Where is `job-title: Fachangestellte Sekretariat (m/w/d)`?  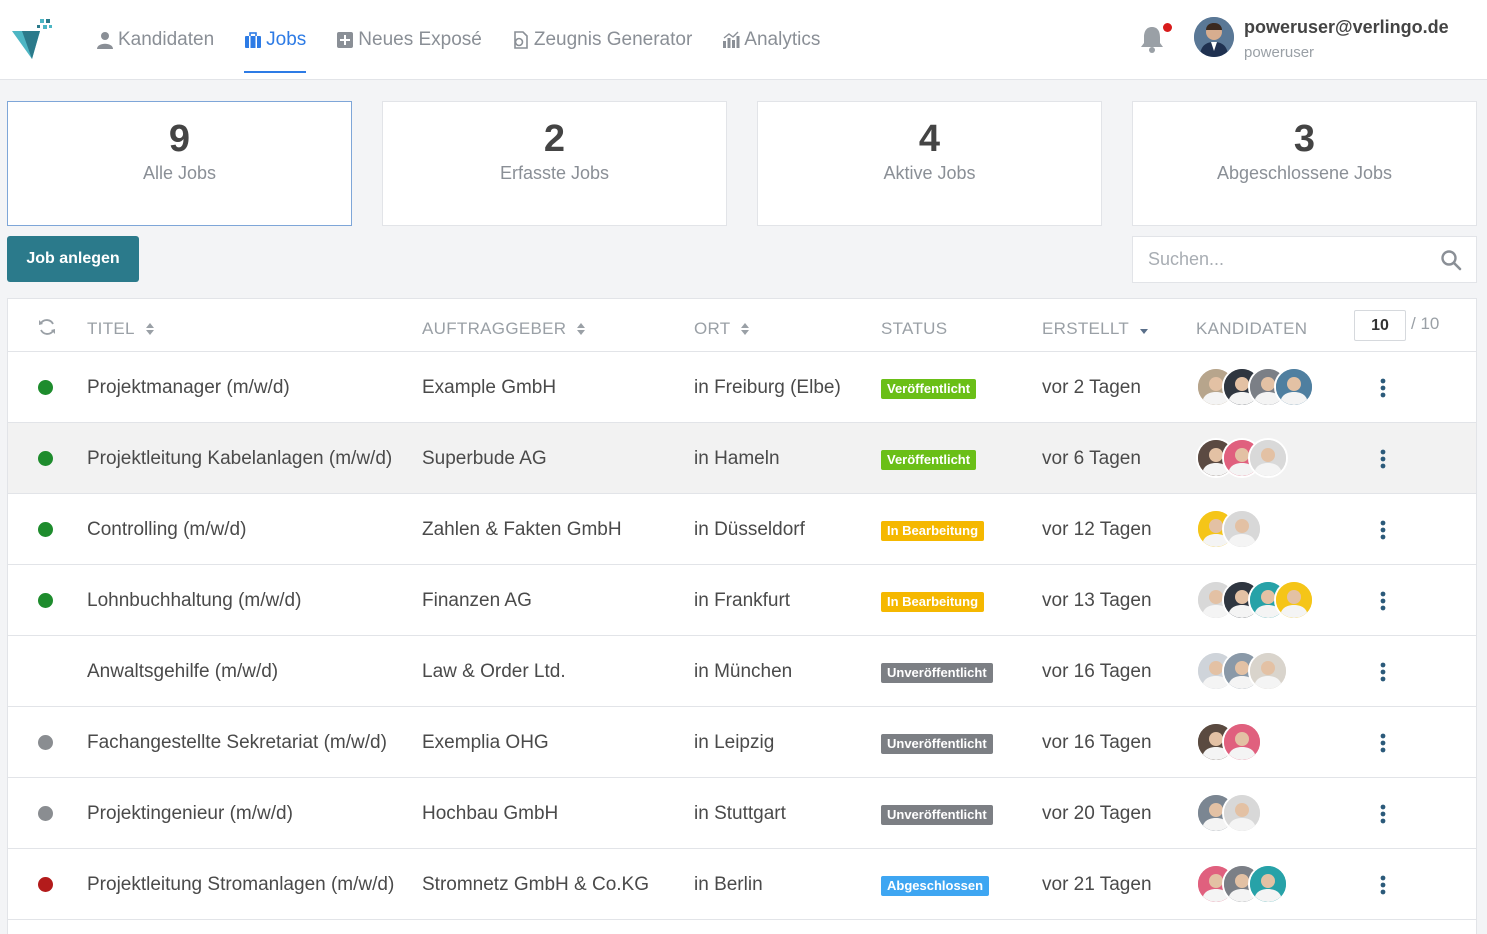
job-title: Fachangestellte Sekretariat (m/w/d) is located at coordinates (237, 743).